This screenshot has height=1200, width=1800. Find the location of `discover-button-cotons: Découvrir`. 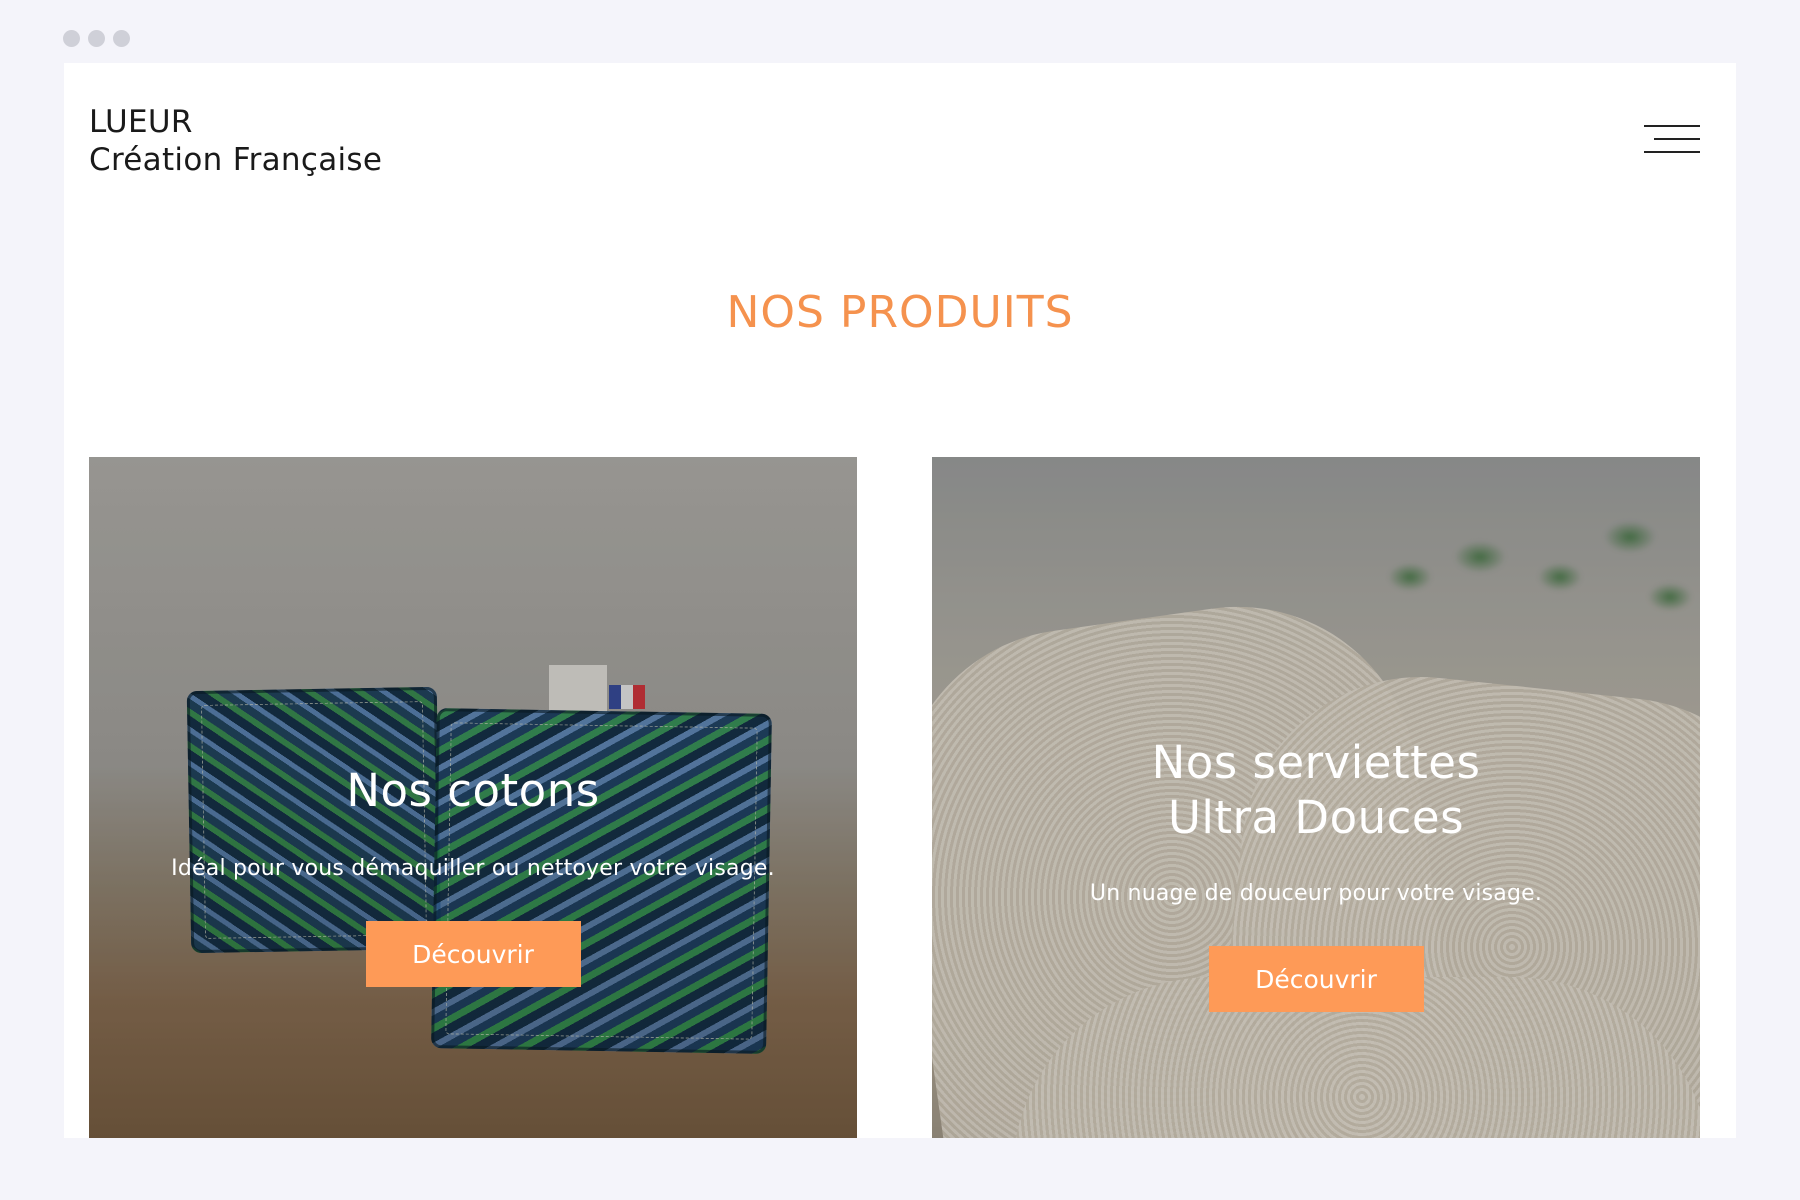

discover-button-cotons: Découvrir is located at coordinates (473, 954).